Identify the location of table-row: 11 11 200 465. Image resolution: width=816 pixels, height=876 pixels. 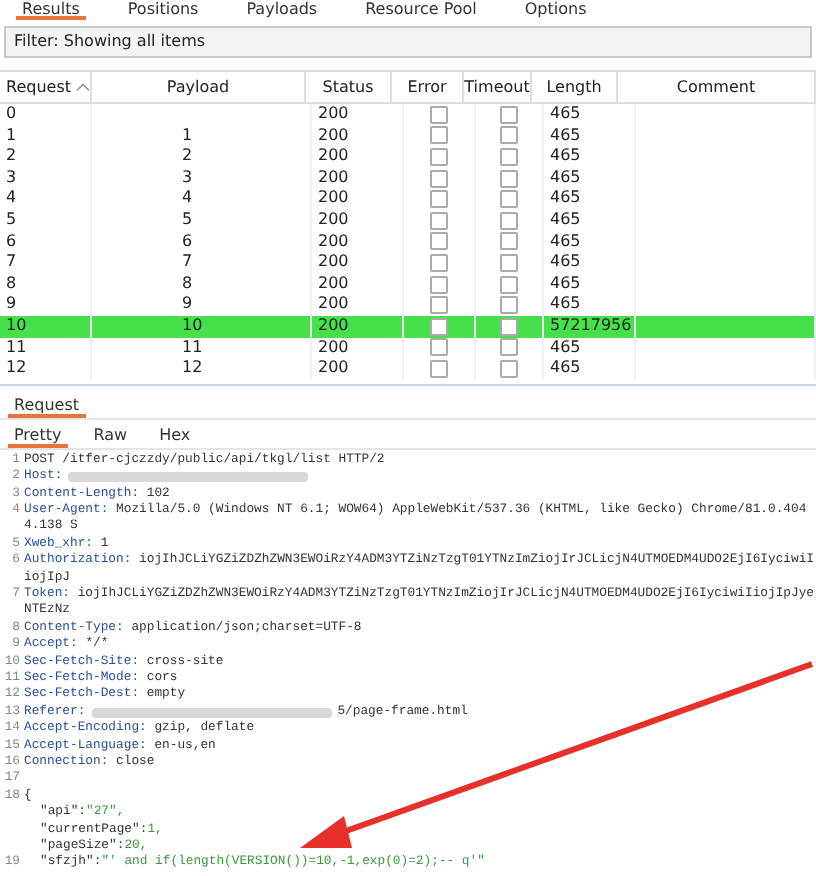
(408, 348).